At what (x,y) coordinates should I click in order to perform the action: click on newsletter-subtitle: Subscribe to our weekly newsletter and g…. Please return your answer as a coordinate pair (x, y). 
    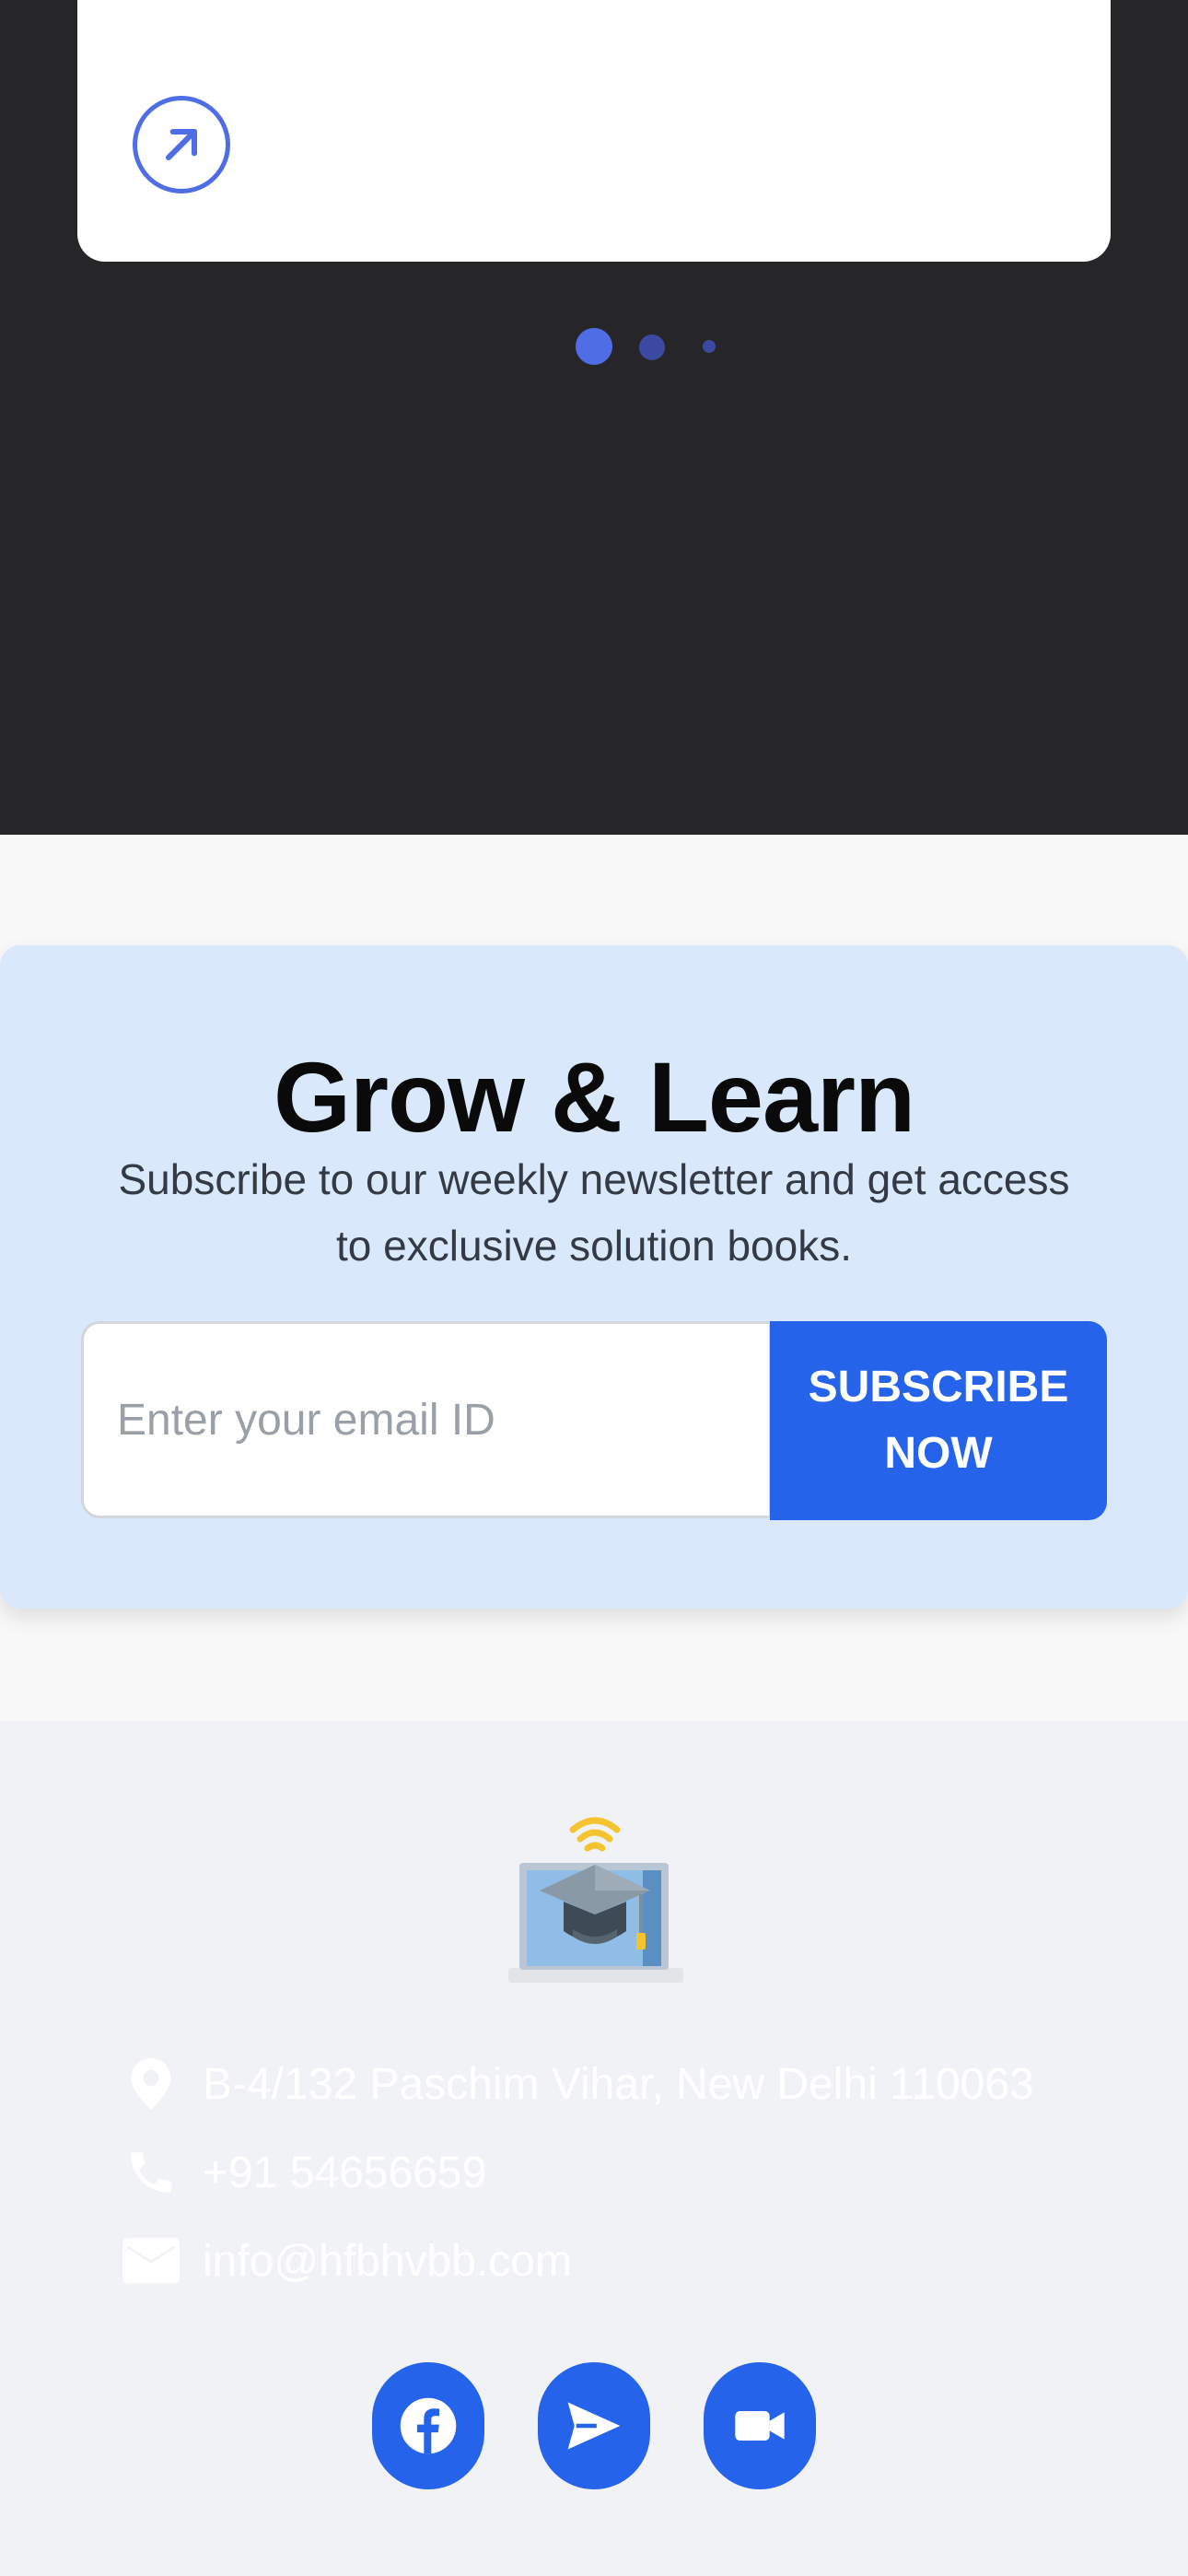
    Looking at the image, I should click on (594, 1212).